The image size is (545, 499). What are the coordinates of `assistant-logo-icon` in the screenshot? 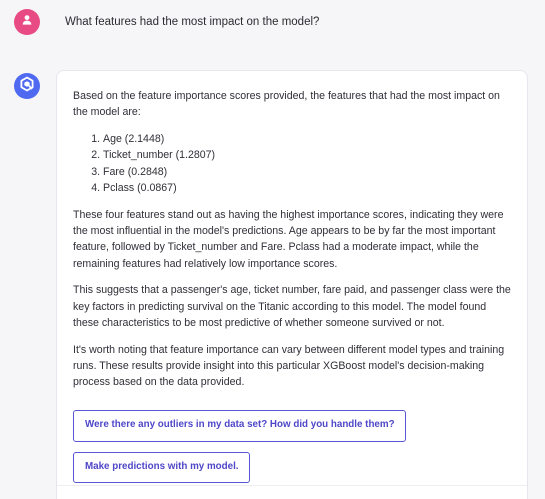 It's located at (27, 86).